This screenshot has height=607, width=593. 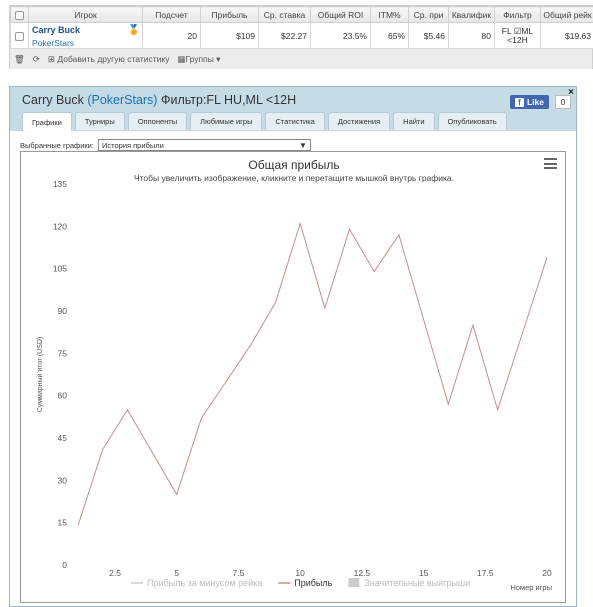 What do you see at coordinates (63, 311) in the screenshot?
I see `y-tick-label: 90` at bounding box center [63, 311].